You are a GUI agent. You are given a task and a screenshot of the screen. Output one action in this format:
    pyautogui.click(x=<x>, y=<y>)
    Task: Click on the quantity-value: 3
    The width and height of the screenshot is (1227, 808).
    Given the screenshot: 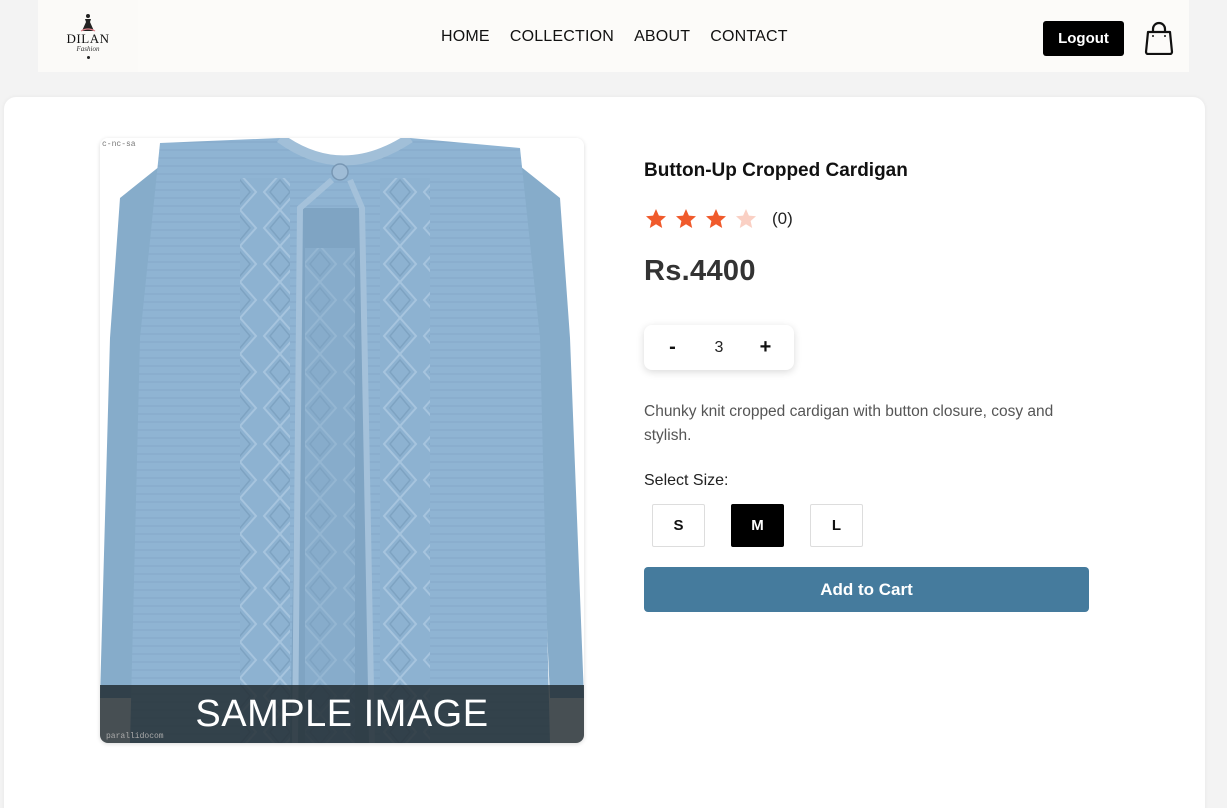 What is the action you would take?
    pyautogui.click(x=719, y=347)
    